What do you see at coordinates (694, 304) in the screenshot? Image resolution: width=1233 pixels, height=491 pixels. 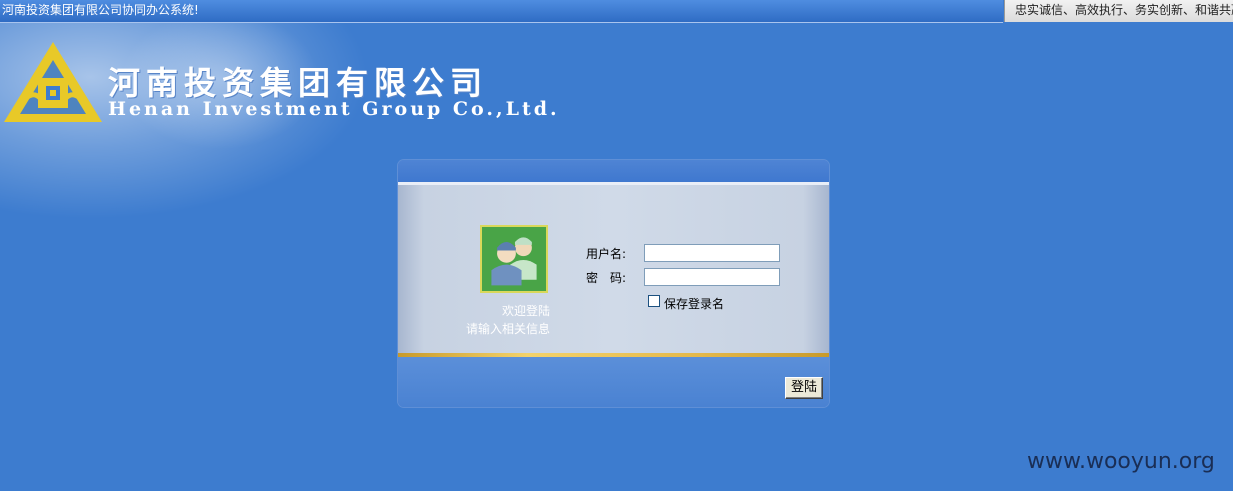 I see `remember-label: 保存登录名` at bounding box center [694, 304].